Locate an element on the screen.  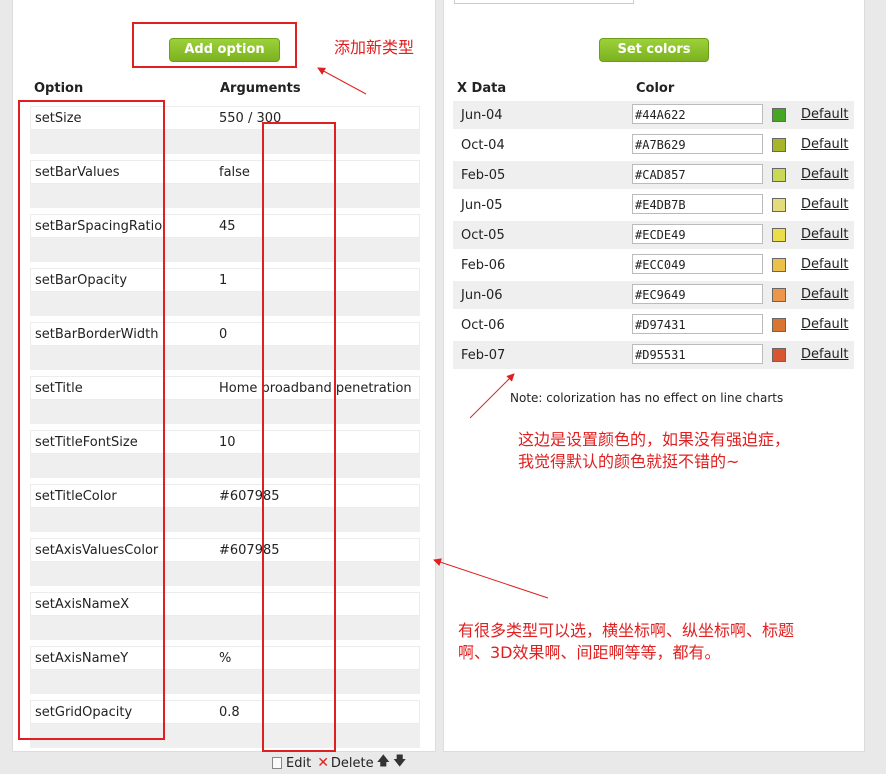
annotation-add-type: 添加新类型 is located at coordinates (374, 47).